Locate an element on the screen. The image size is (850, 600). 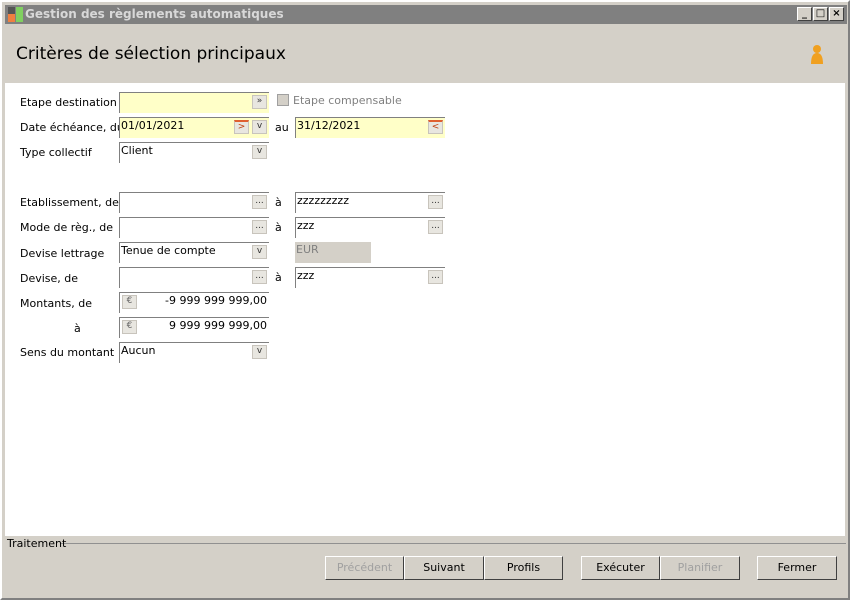
window-title: Gestion des règlements automatiques is located at coordinates (154, 14).